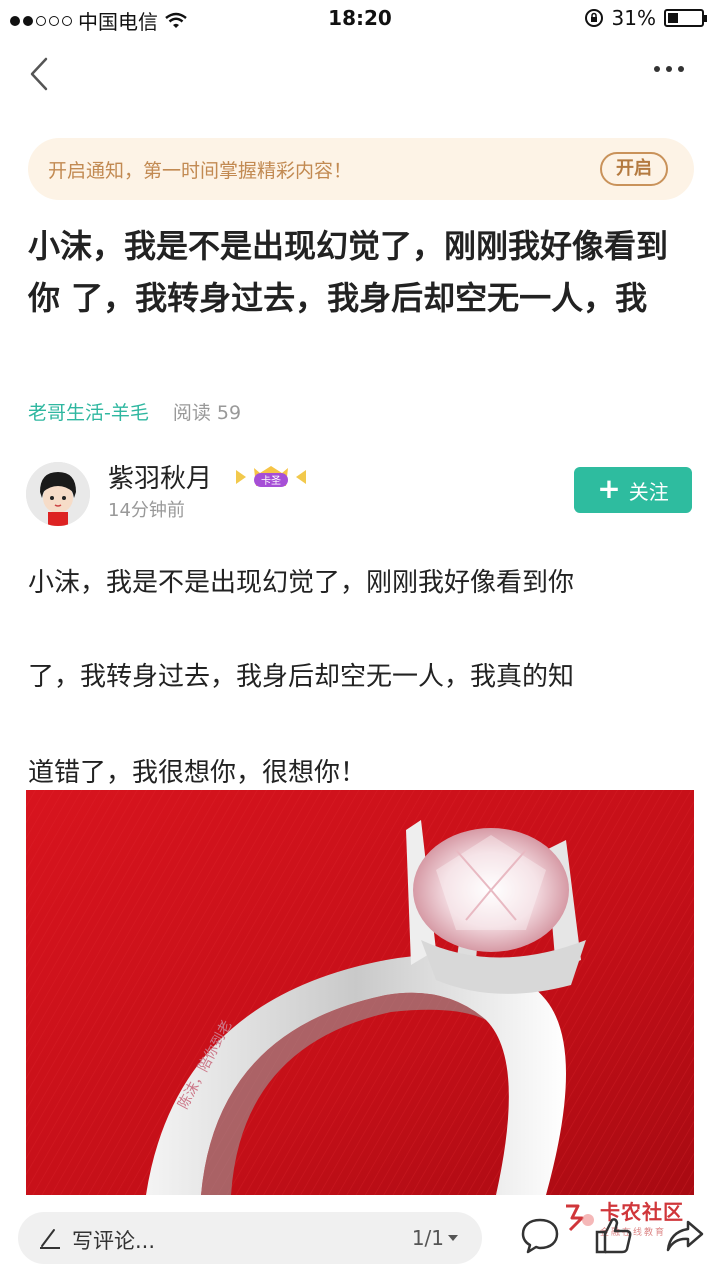 This screenshot has height=1280, width=720. What do you see at coordinates (301, 583) in the screenshot?
I see `body-paragraph: 小沫，我是不是出现幻觉了，刚刚我好像看到你` at bounding box center [301, 583].